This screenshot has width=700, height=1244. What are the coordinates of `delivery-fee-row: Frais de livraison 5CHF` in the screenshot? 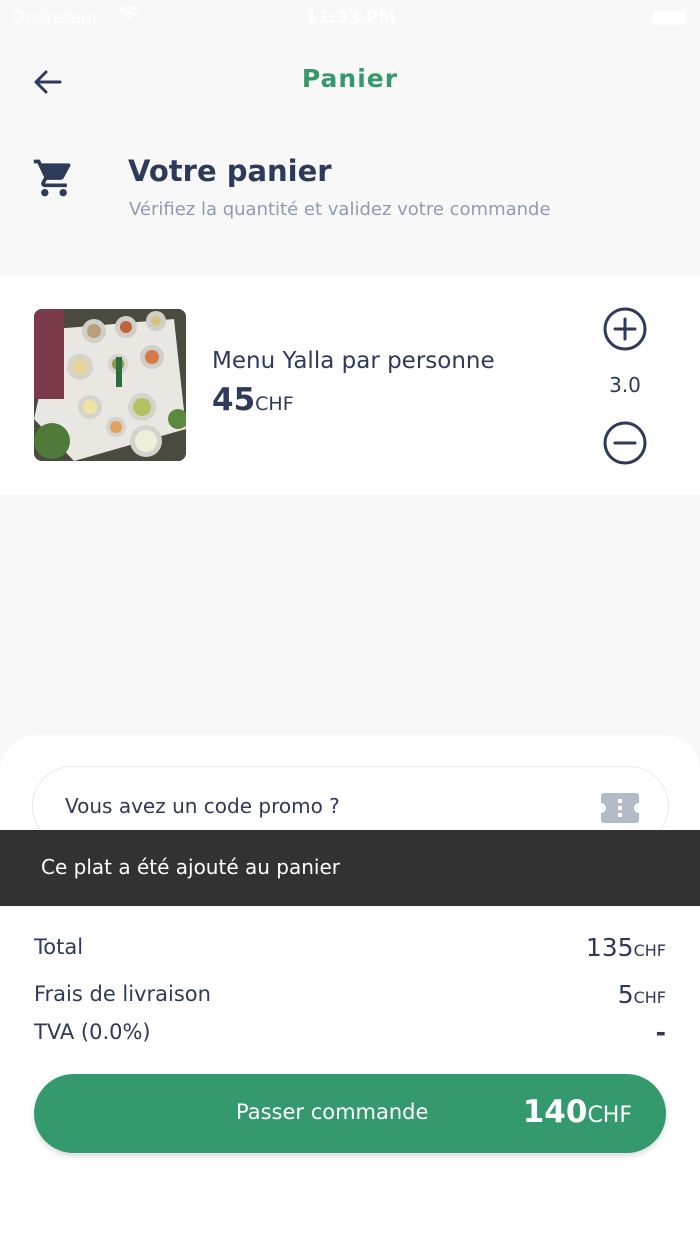 It's located at (350, 997).